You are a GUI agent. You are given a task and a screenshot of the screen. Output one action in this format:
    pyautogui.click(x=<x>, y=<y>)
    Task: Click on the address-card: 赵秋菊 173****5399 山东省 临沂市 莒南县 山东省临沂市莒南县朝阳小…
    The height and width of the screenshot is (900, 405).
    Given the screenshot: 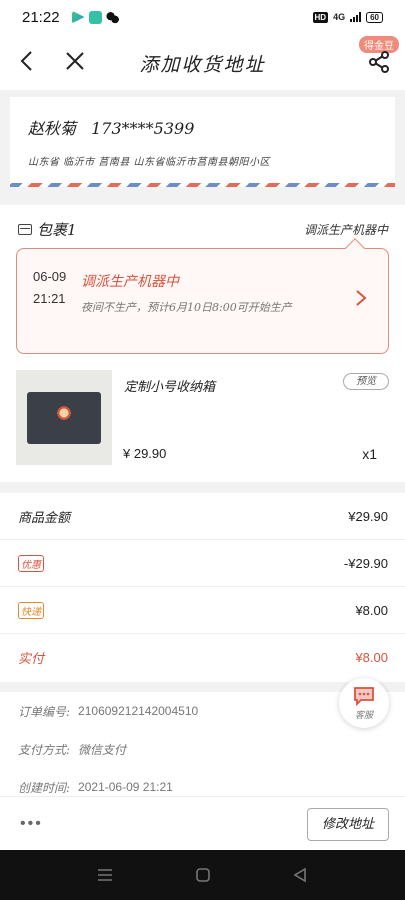 What is the action you would take?
    pyautogui.click(x=202, y=142)
    